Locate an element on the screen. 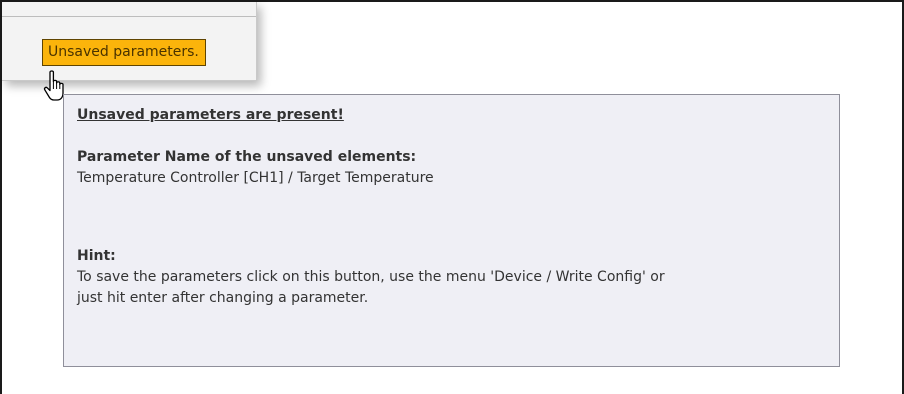 The width and height of the screenshot is (904, 394). status-panel-divider is located at coordinates (129, 16).